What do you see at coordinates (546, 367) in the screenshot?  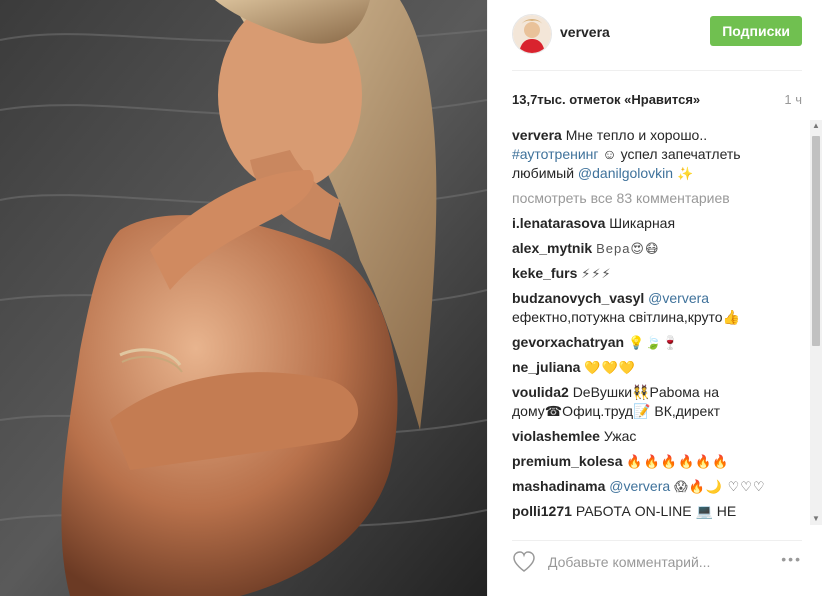 I see `comment-username: ne_juliana` at bounding box center [546, 367].